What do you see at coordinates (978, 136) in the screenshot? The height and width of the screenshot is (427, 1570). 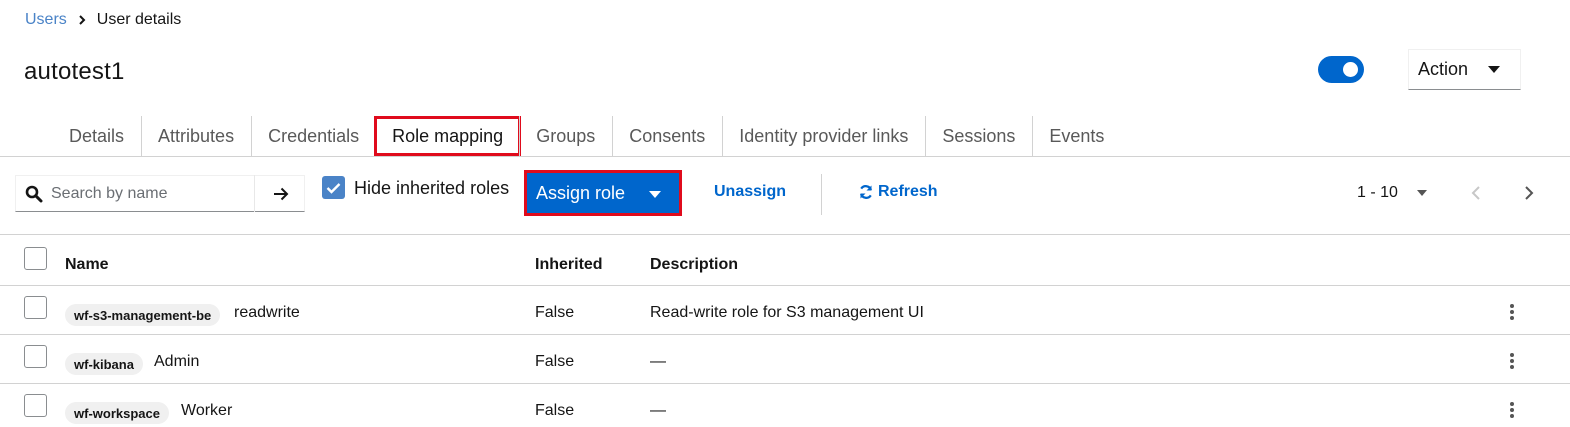 I see `tab-sessions: Sessions` at bounding box center [978, 136].